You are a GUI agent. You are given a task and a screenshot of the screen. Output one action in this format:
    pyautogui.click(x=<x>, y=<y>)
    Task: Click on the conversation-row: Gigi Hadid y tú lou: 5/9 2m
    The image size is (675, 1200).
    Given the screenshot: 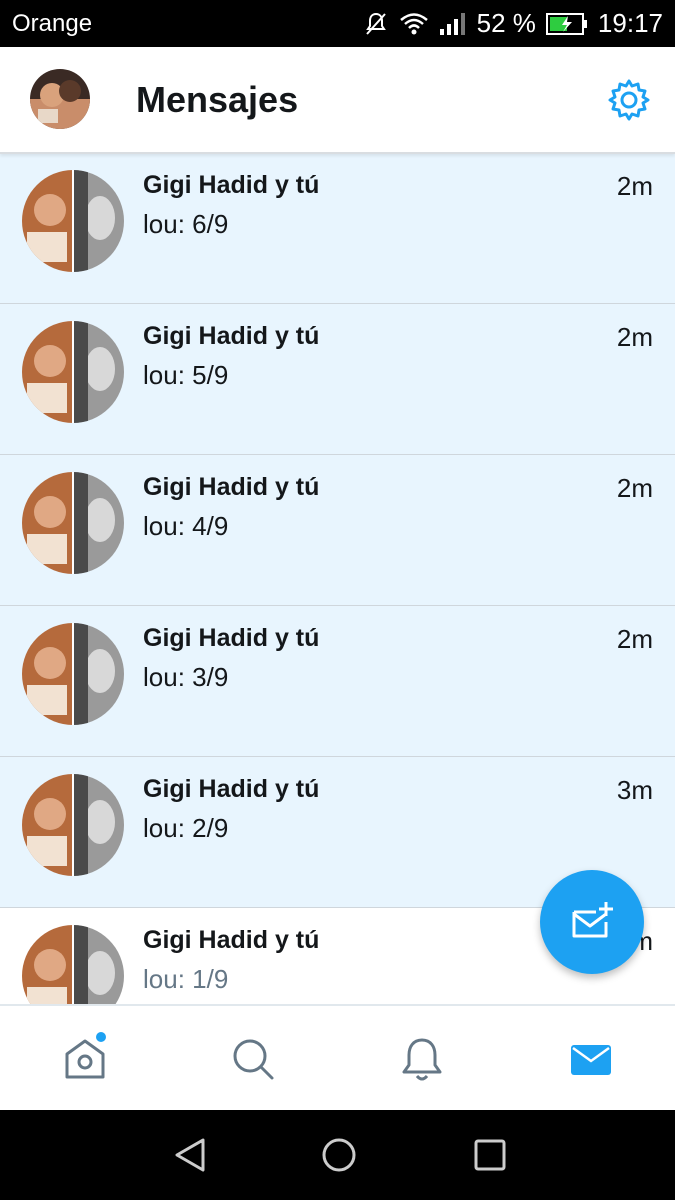 What is the action you would take?
    pyautogui.click(x=337, y=379)
    